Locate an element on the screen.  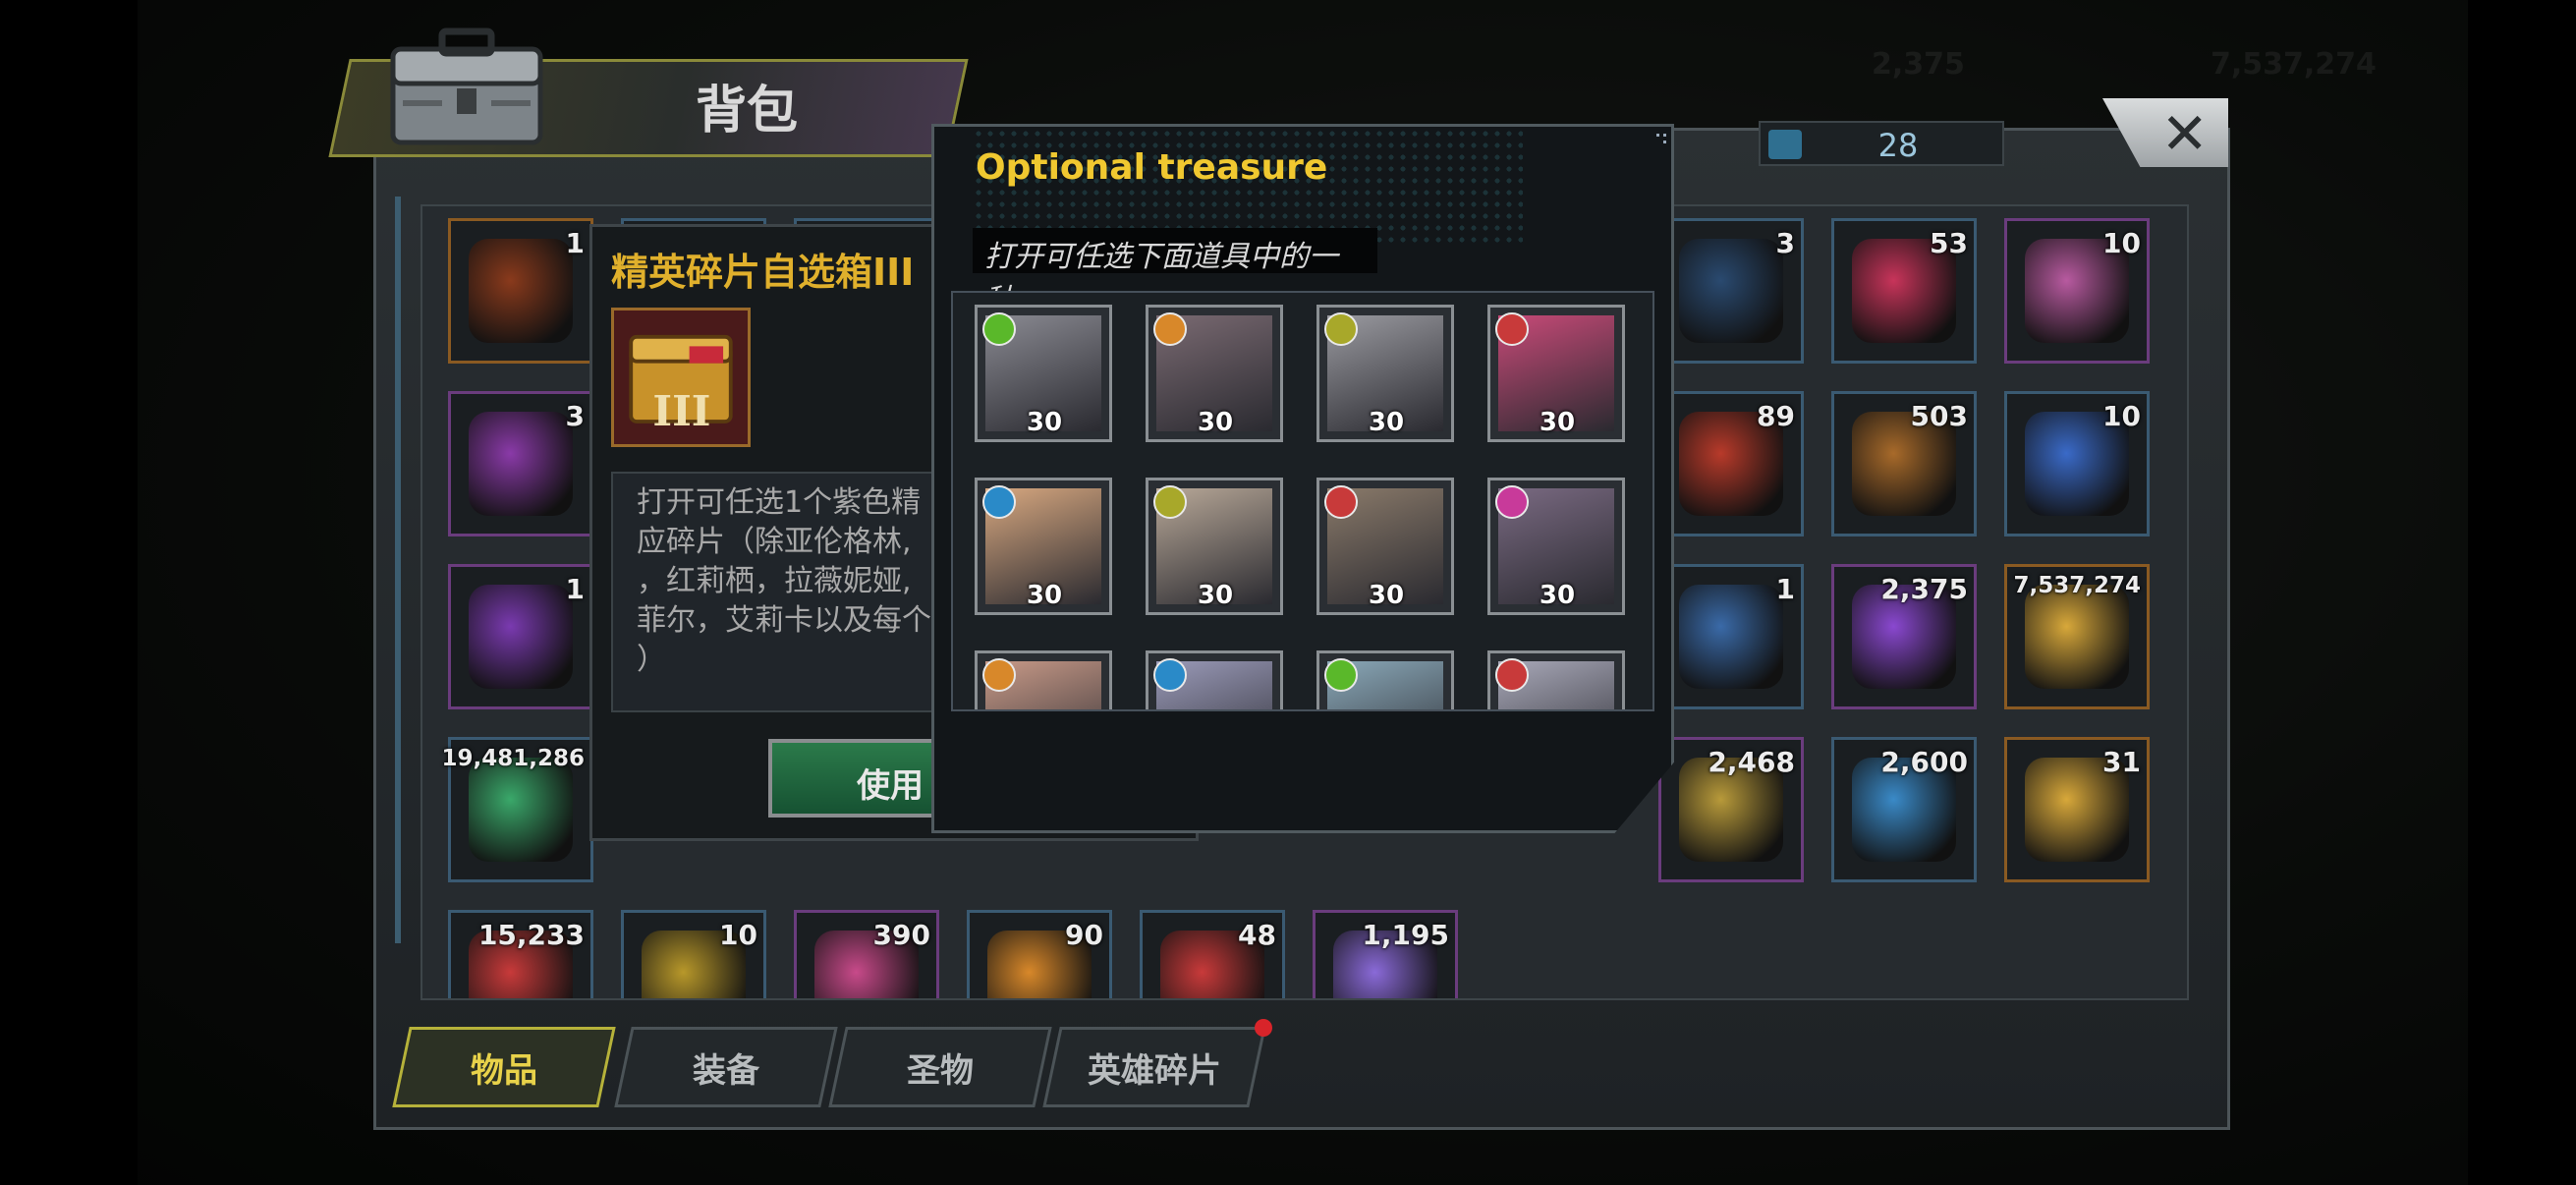
item-quantity: 2,468 is located at coordinates (1751, 762).